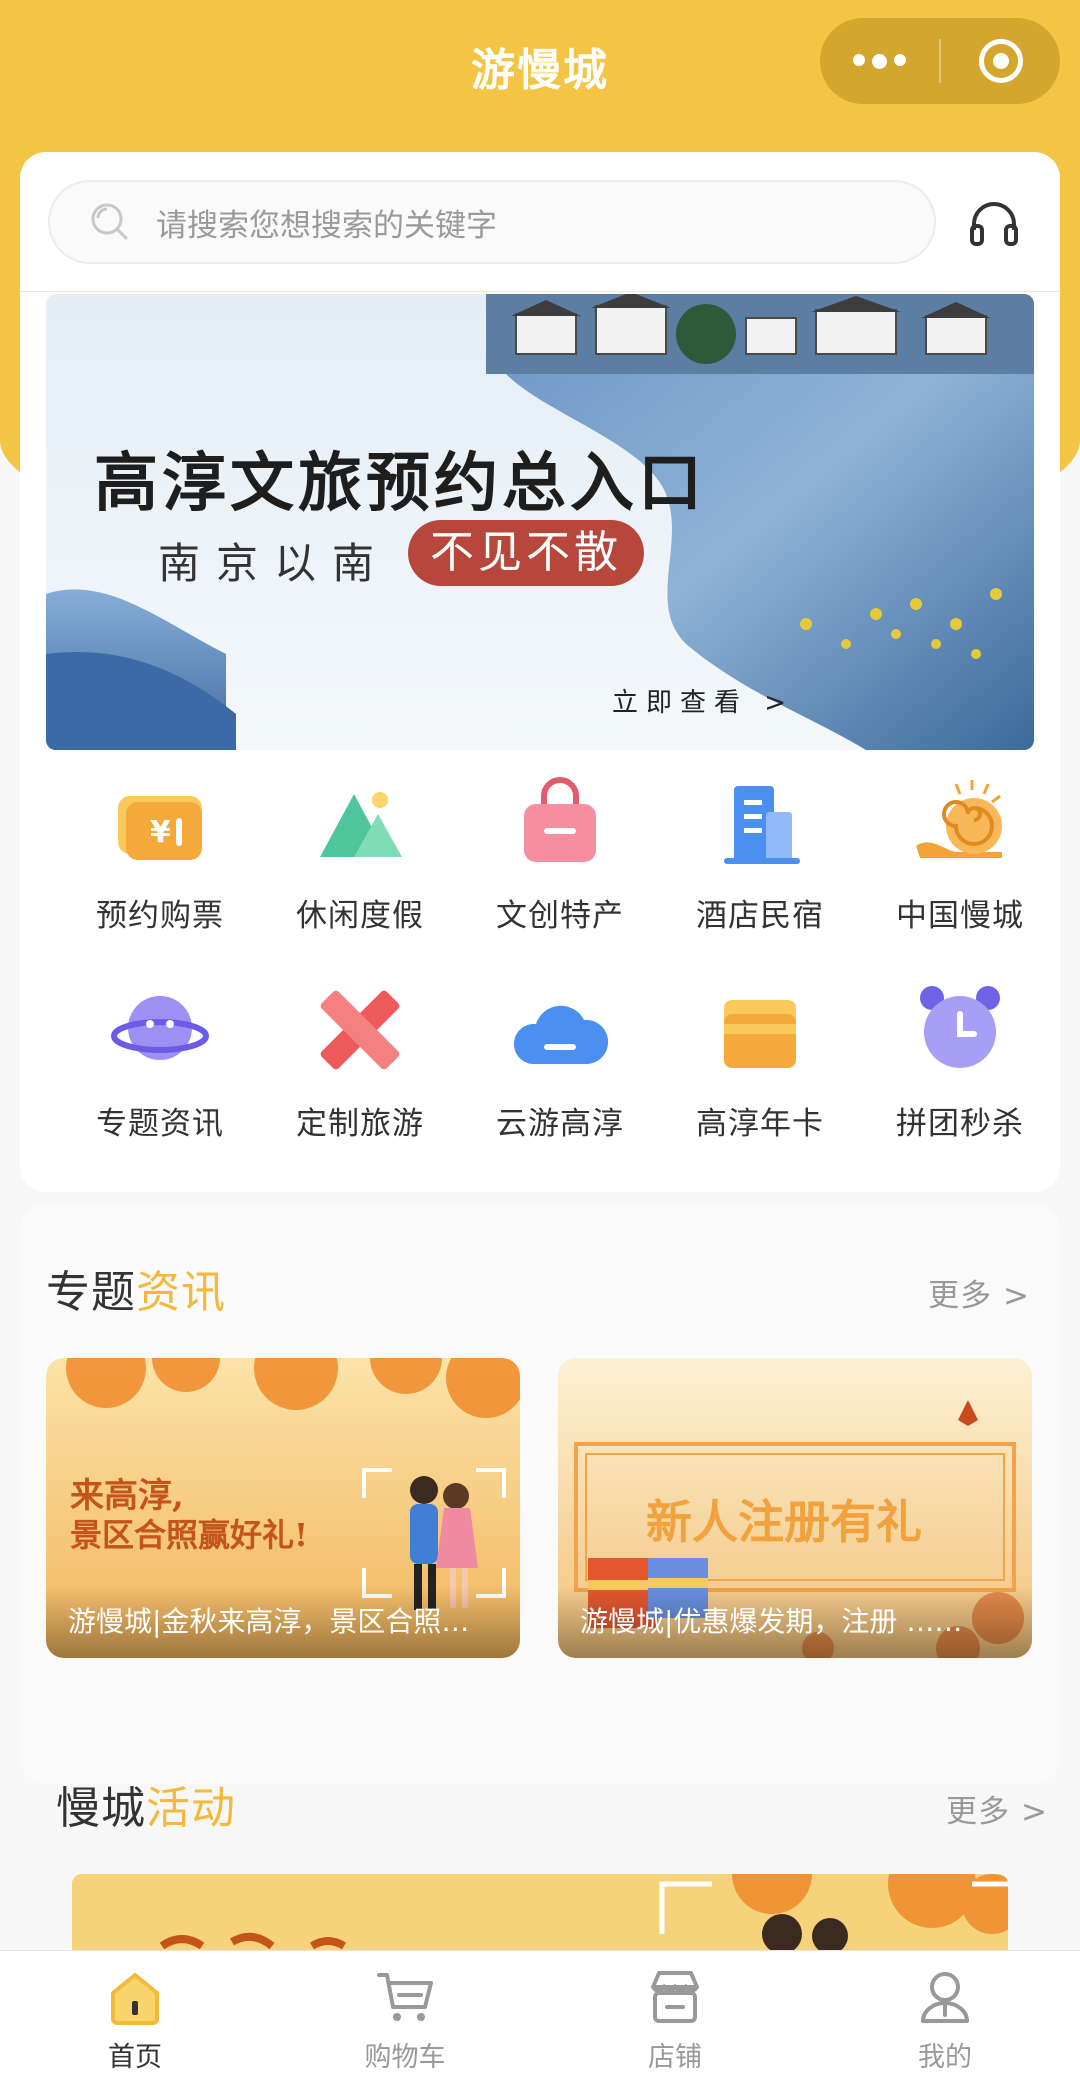 Image resolution: width=1080 pixels, height=2090 pixels. I want to click on grid-item-hotel: 酒店民宿, so click(760, 853).